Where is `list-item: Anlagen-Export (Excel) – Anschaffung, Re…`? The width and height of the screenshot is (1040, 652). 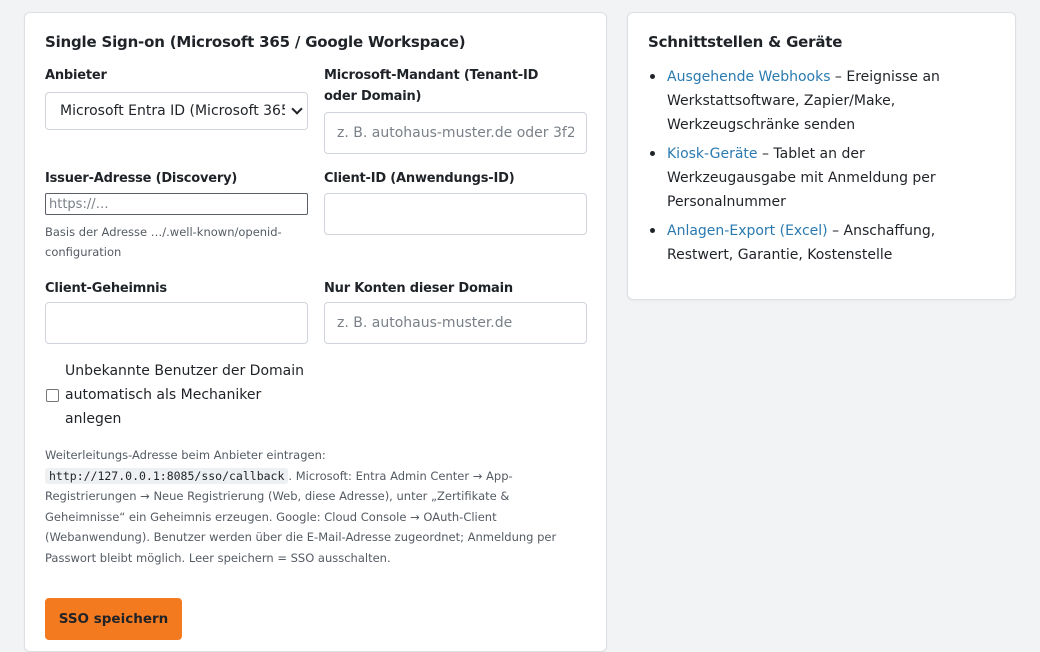
list-item: Anlagen-Export (Excel) – Anschaffung, Re… is located at coordinates (823, 243).